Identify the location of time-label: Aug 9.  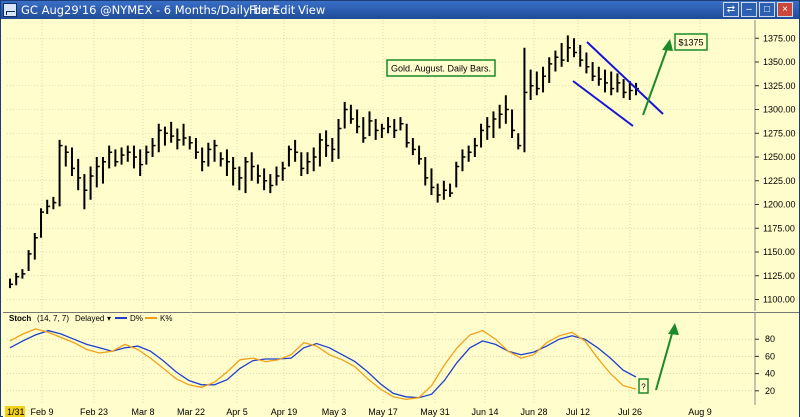
(700, 412).